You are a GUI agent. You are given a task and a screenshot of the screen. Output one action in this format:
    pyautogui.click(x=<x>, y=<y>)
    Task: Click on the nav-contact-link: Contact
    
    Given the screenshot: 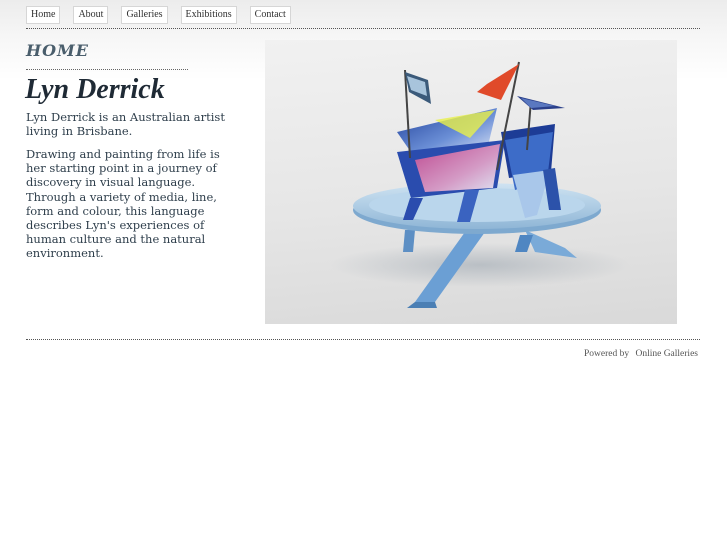 What is the action you would take?
    pyautogui.click(x=270, y=15)
    